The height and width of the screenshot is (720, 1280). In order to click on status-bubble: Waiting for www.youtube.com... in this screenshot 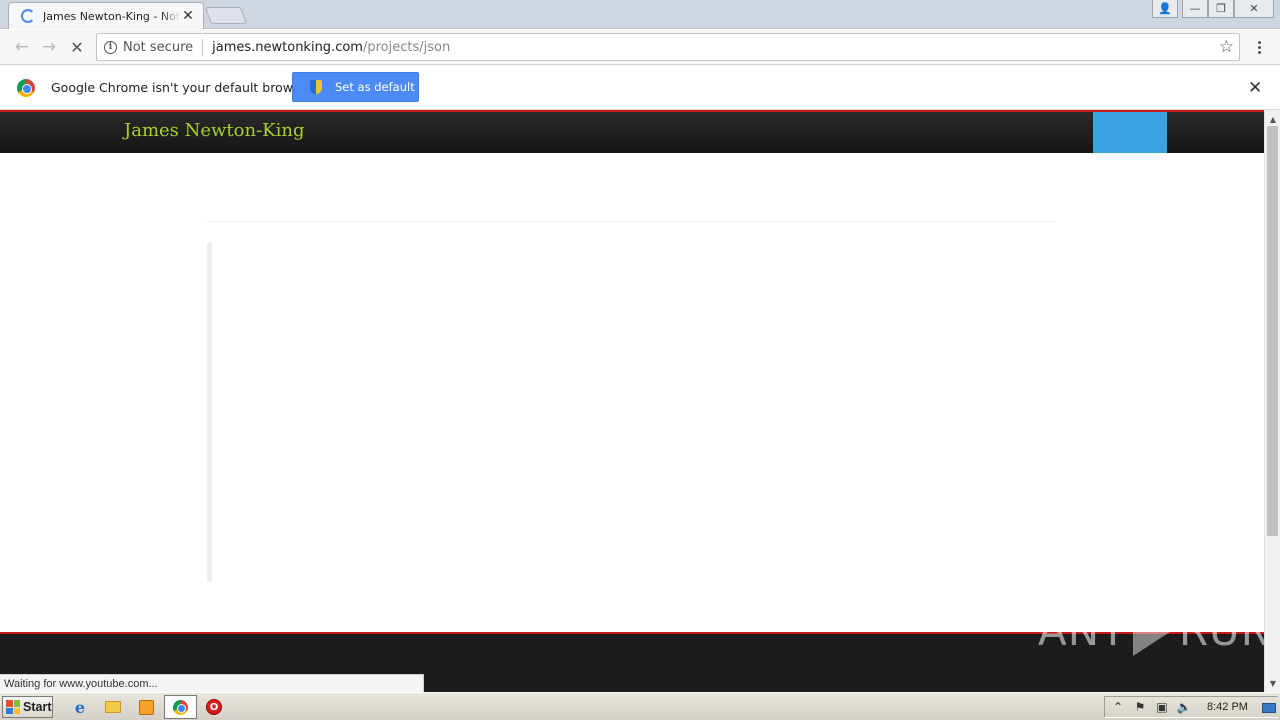, I will do `click(212, 683)`.